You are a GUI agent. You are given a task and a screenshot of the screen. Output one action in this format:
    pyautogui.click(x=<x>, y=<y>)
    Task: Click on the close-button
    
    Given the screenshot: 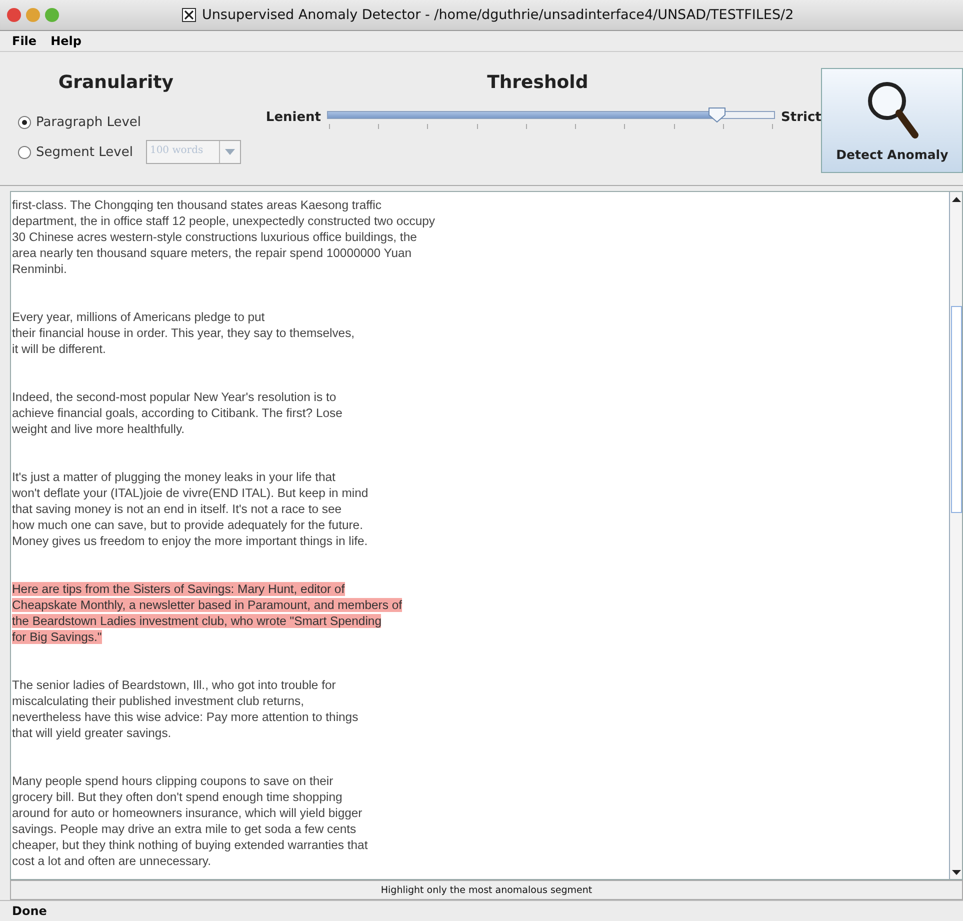 What is the action you would take?
    pyautogui.click(x=14, y=15)
    